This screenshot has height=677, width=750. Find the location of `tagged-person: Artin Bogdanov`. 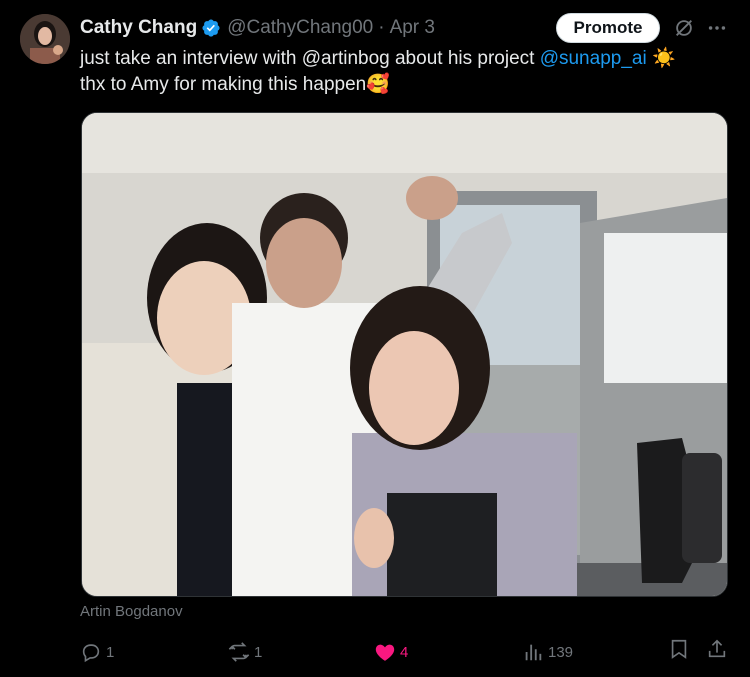

tagged-person: Artin Bogdanov is located at coordinates (131, 611).